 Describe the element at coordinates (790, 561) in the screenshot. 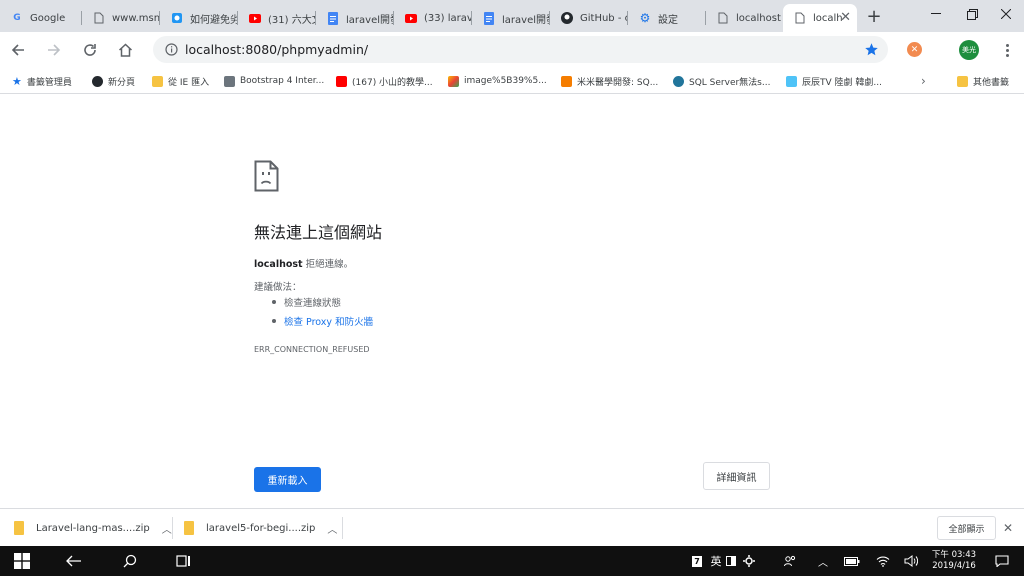

I see `people-icon` at that location.